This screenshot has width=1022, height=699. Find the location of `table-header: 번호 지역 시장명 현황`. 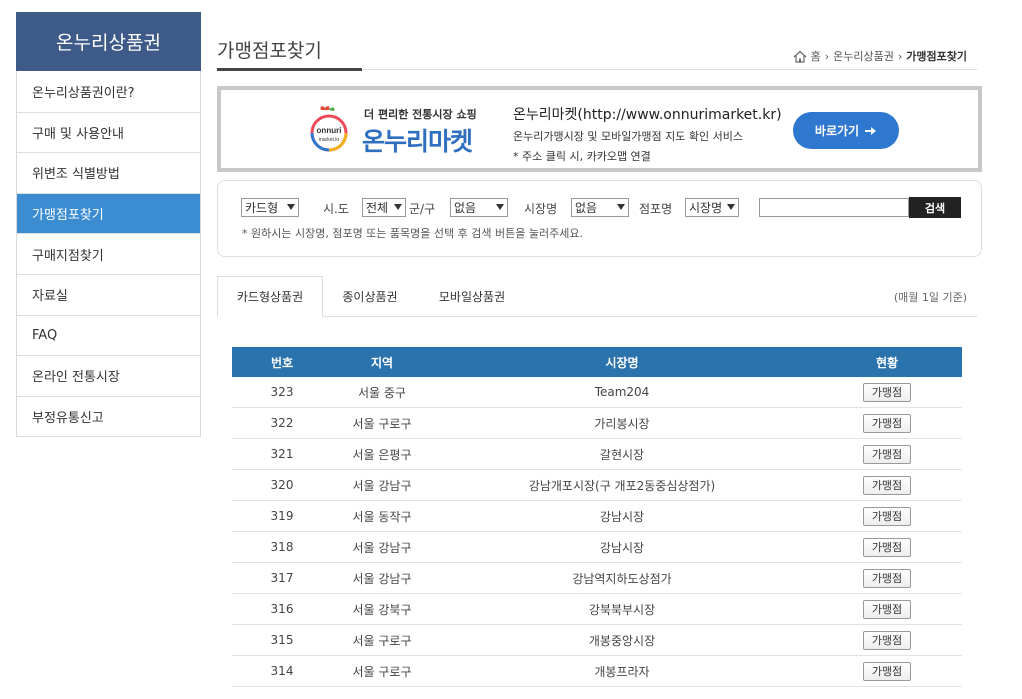

table-header: 번호 지역 시장명 현황 is located at coordinates (597, 362).